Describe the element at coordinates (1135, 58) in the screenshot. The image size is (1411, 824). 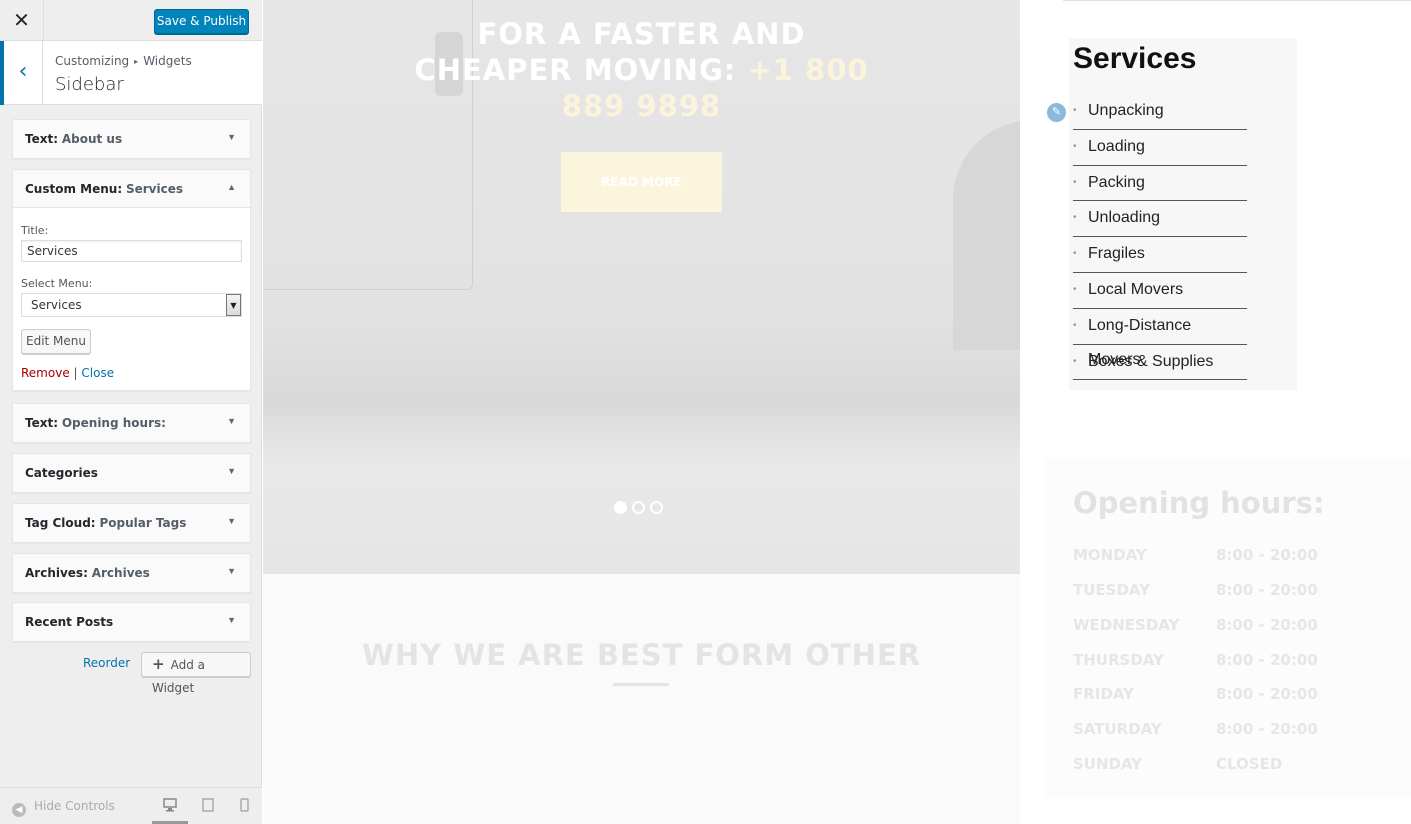
I see `services-title: Services` at that location.